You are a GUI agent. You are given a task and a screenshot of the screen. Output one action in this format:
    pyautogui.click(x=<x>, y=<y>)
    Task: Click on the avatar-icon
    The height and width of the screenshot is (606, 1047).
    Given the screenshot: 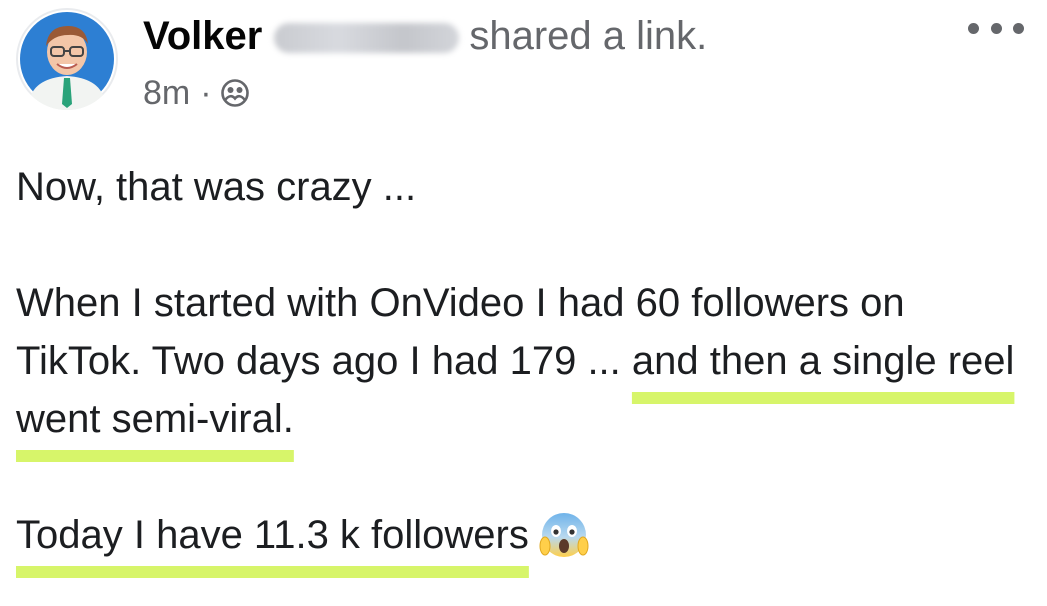 What is the action you would take?
    pyautogui.click(x=67, y=61)
    